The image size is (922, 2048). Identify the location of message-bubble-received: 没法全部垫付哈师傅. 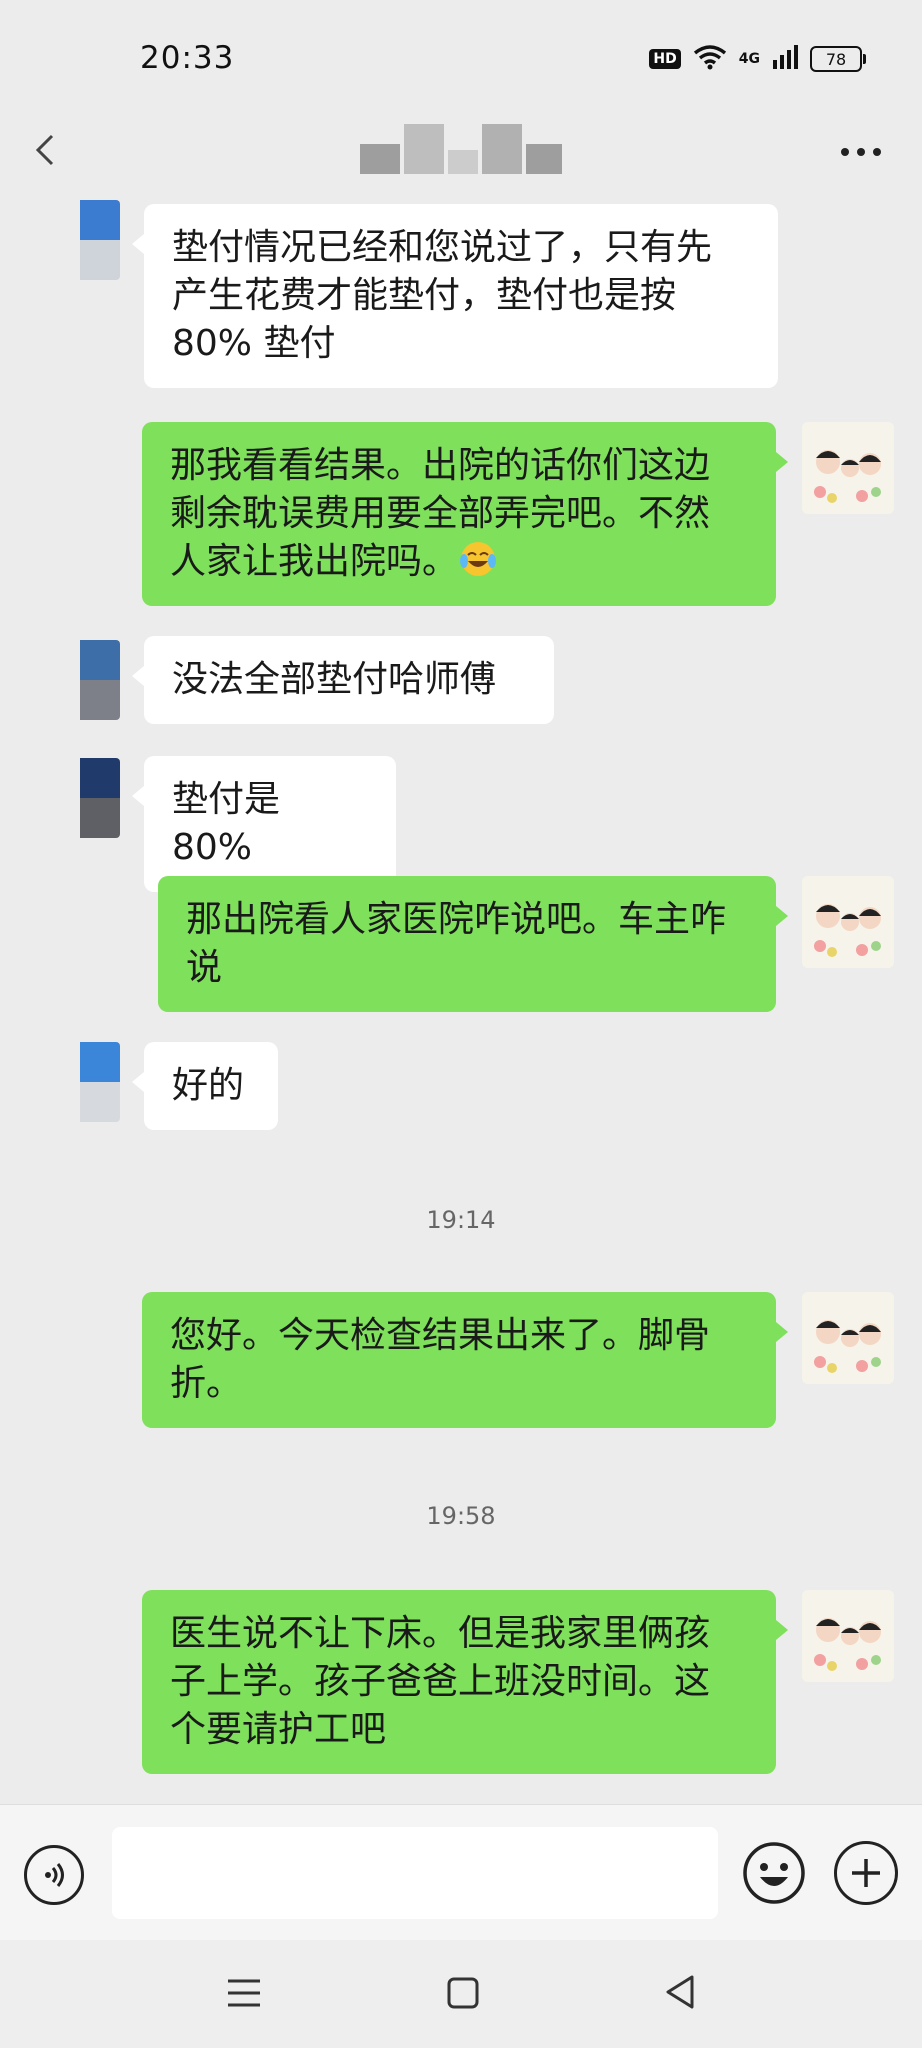
(343, 680).